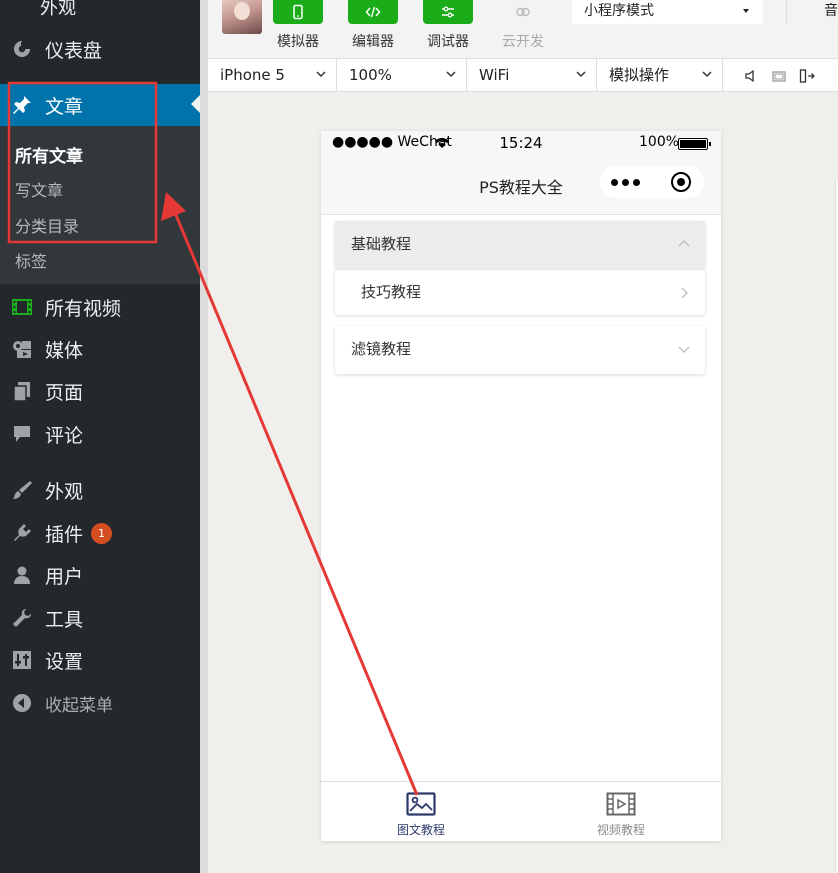  I want to click on sidebar-item-label: 设置, so click(64, 661).